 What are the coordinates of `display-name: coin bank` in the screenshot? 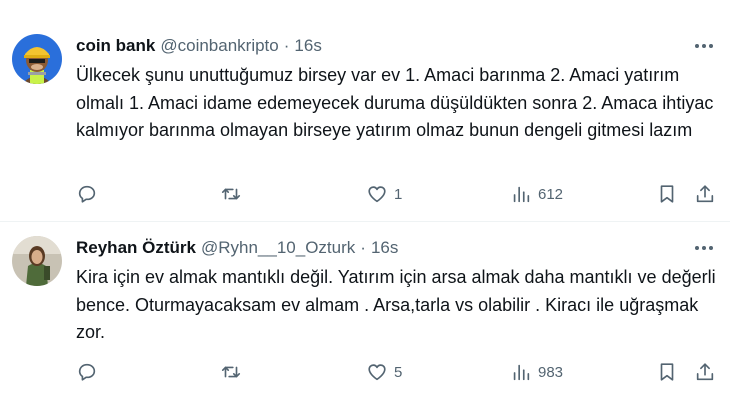 It's located at (115, 46).